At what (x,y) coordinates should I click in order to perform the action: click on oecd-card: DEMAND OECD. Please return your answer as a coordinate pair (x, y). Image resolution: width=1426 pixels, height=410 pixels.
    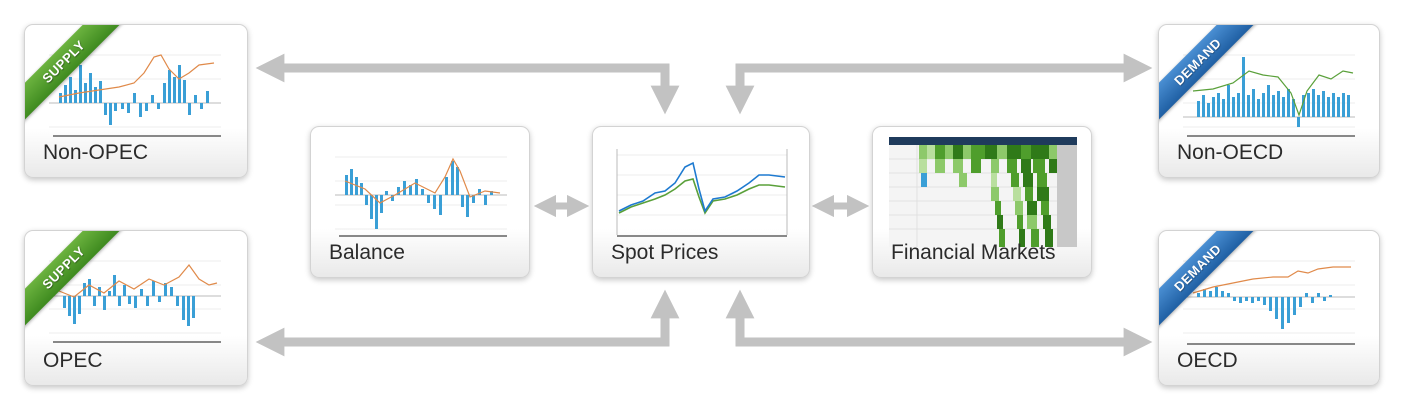
    Looking at the image, I should click on (1269, 308).